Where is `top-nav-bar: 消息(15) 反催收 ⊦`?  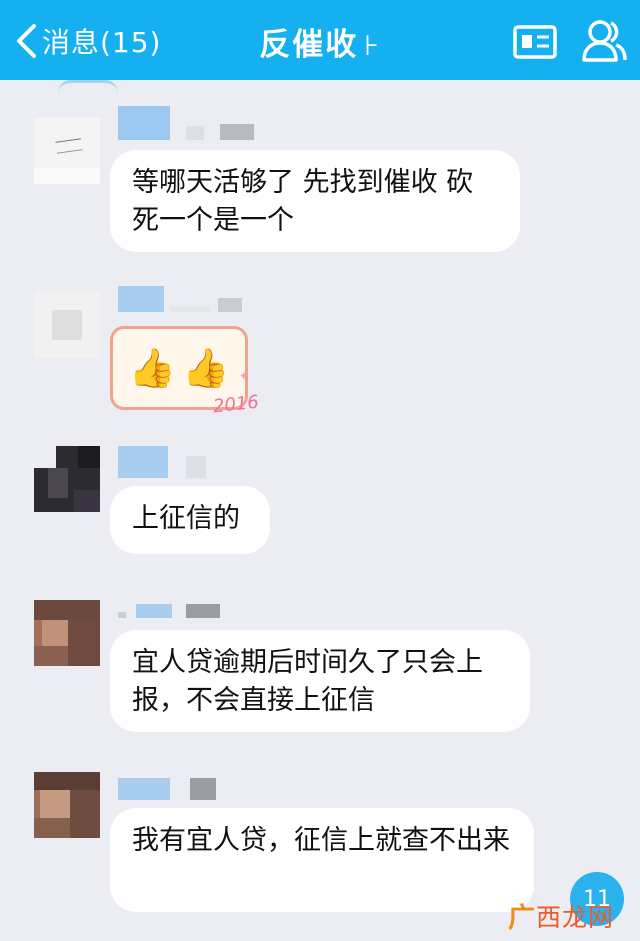
top-nav-bar: 消息(15) 反催收 ⊦ is located at coordinates (320, 40).